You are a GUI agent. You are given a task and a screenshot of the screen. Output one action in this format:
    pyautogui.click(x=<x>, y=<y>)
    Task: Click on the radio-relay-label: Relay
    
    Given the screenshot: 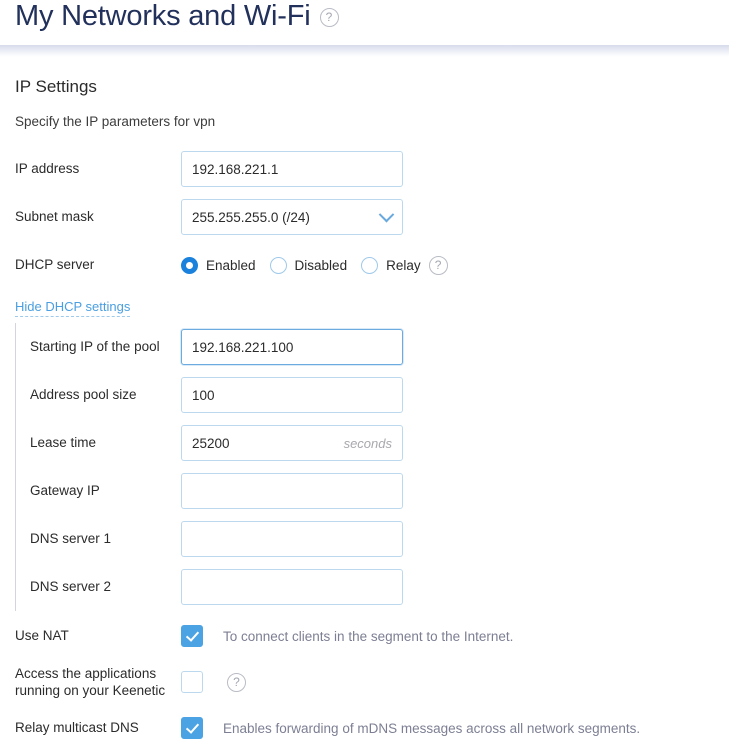 What is the action you would take?
    pyautogui.click(x=403, y=265)
    